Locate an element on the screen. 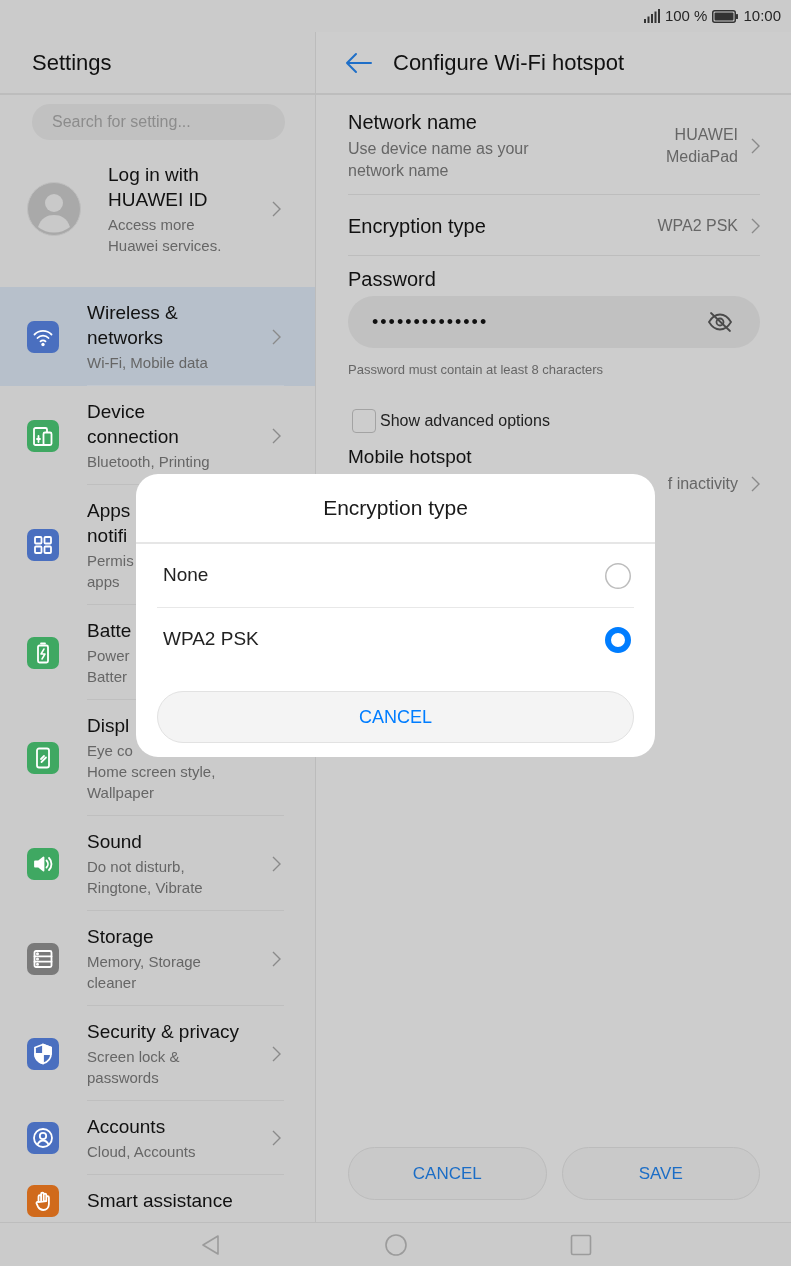 The width and height of the screenshot is (791, 1266). item-subtitle: Eye co Home screen style, Wallpaper is located at coordinates (151, 772).